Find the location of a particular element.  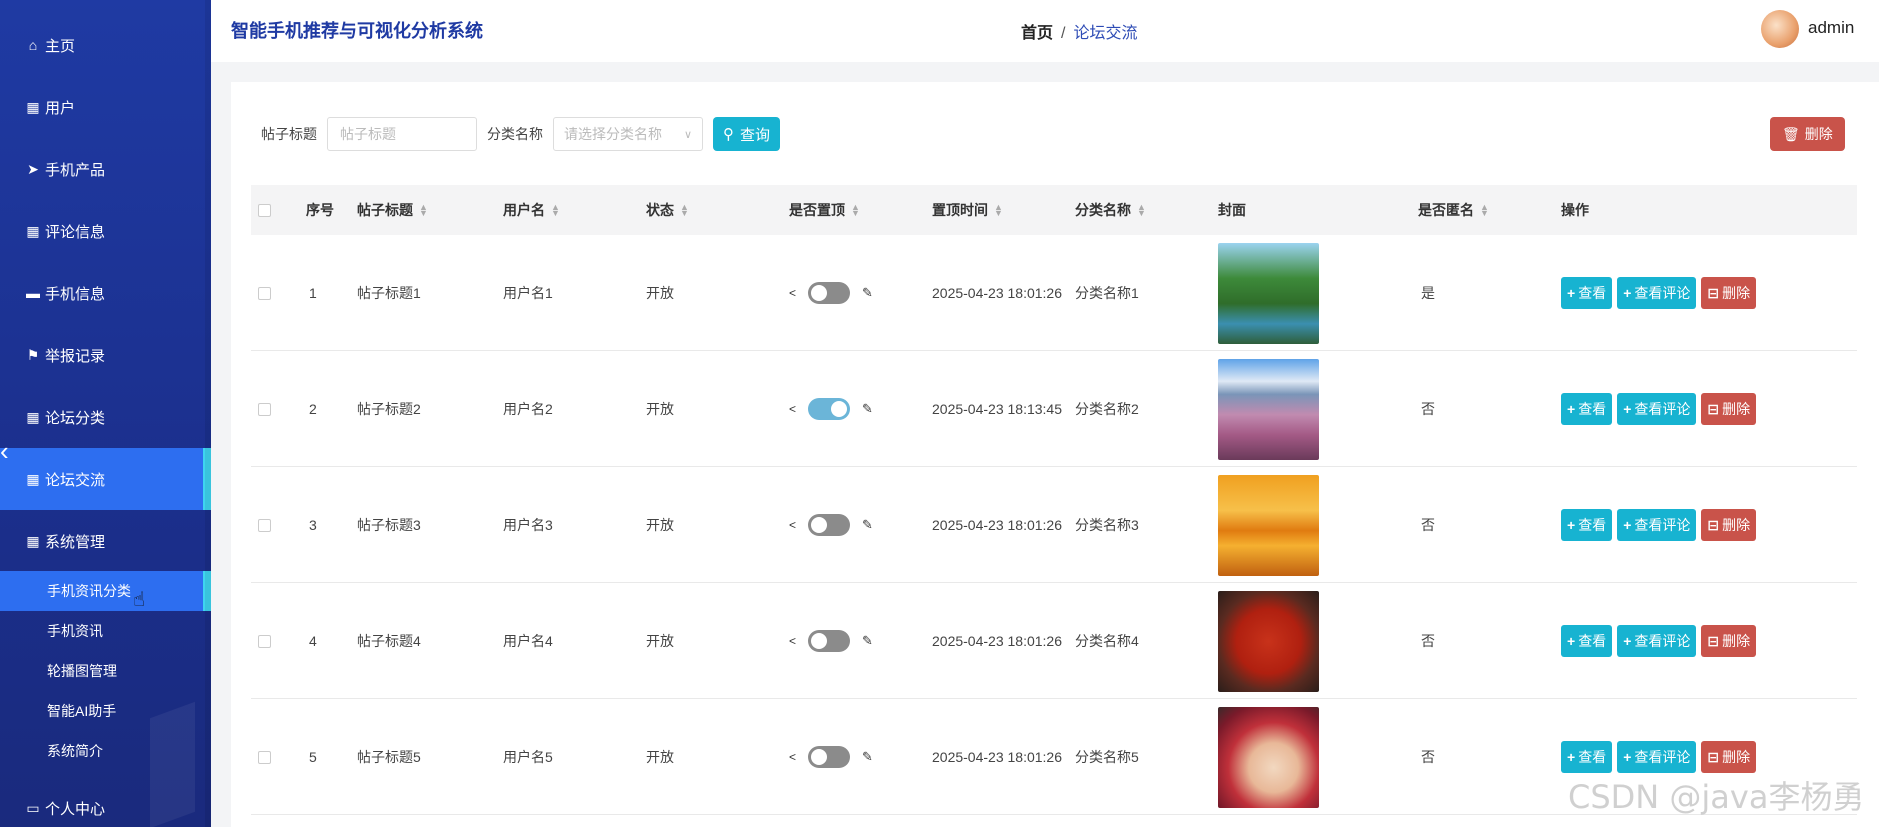

sidebar-subitem-label: 轮播图管理 is located at coordinates (82, 671).